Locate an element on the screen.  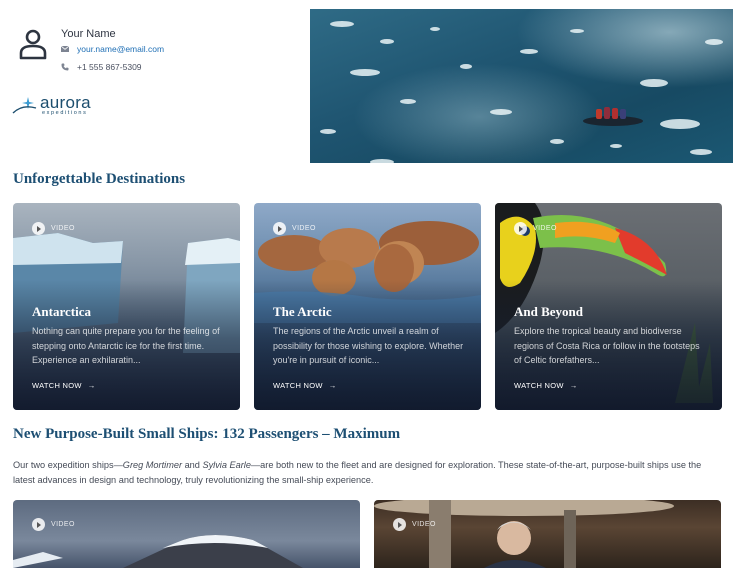
contact-name: Your Name is located at coordinates (88, 34).